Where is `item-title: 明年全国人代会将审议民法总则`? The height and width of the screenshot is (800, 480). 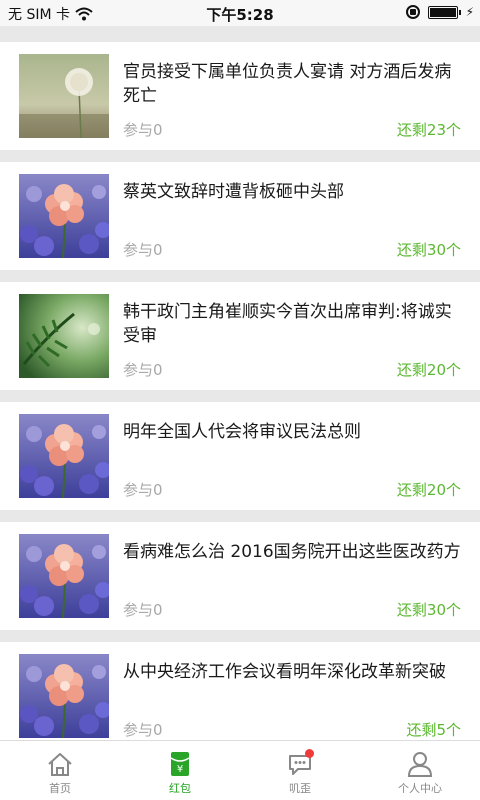
item-title: 明年全国人代会将审议民法总则 is located at coordinates (242, 432).